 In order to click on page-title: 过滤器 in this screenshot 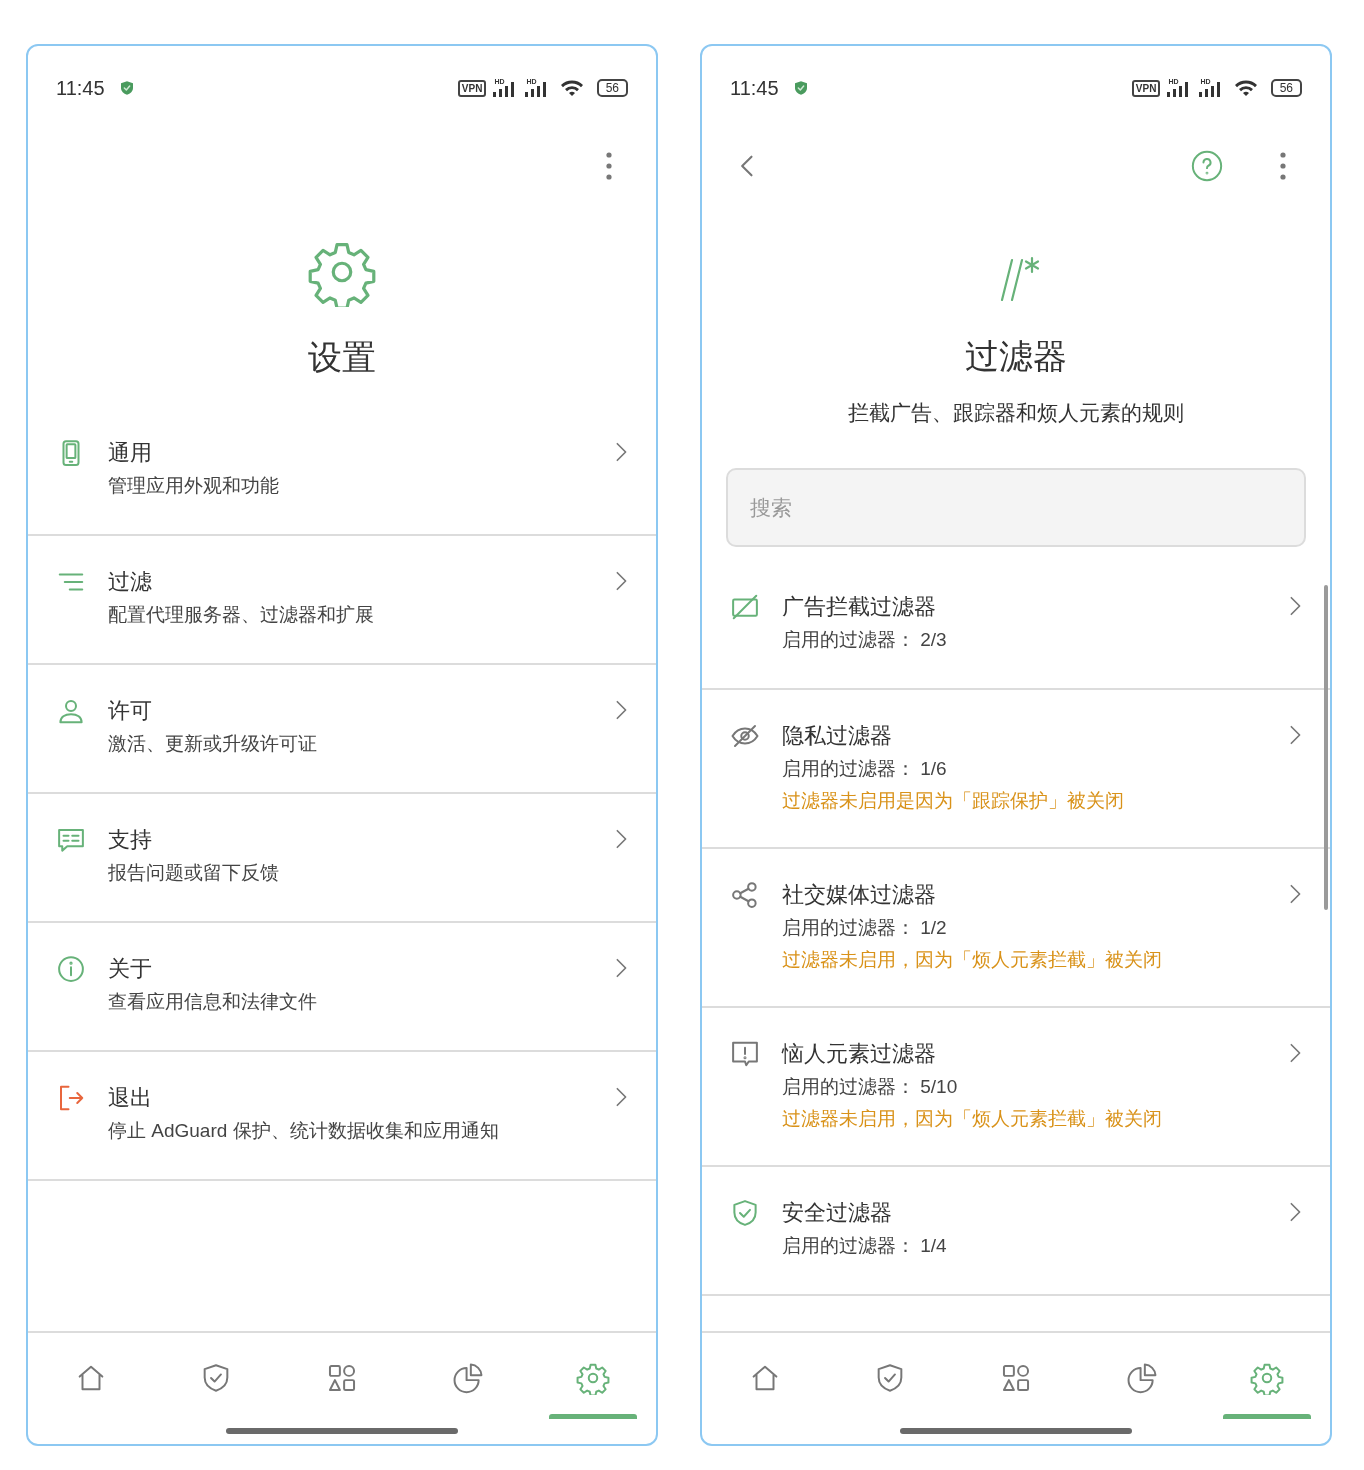, I will do `click(1016, 356)`.